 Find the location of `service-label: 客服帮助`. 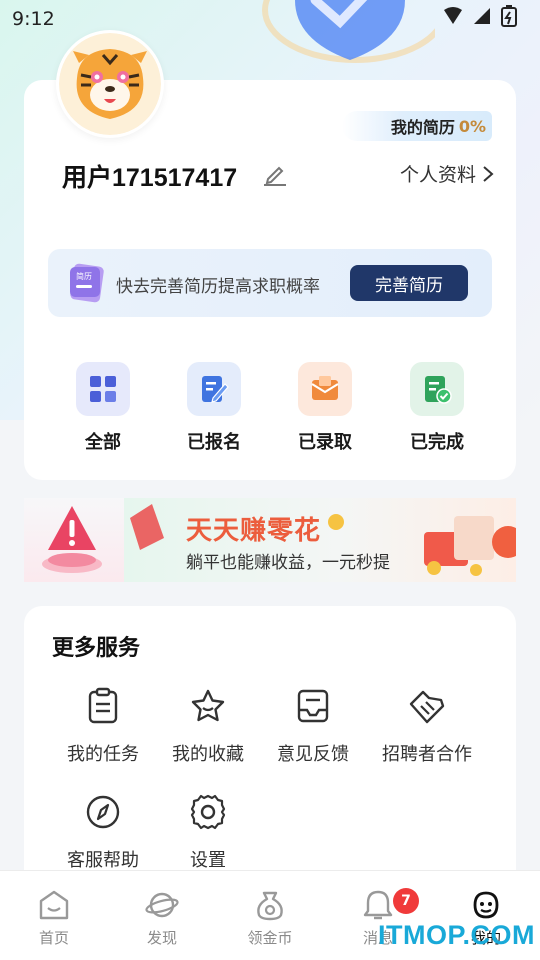

service-label: 客服帮助 is located at coordinates (103, 860).